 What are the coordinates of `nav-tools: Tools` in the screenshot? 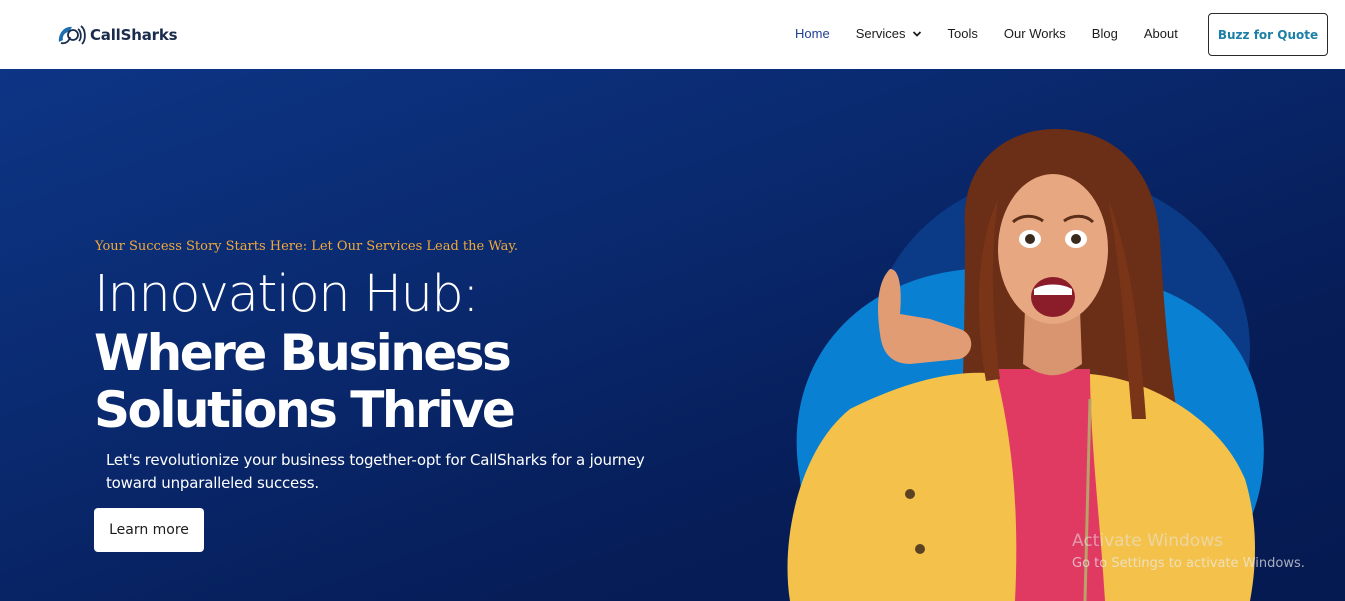 It's located at (963, 33).